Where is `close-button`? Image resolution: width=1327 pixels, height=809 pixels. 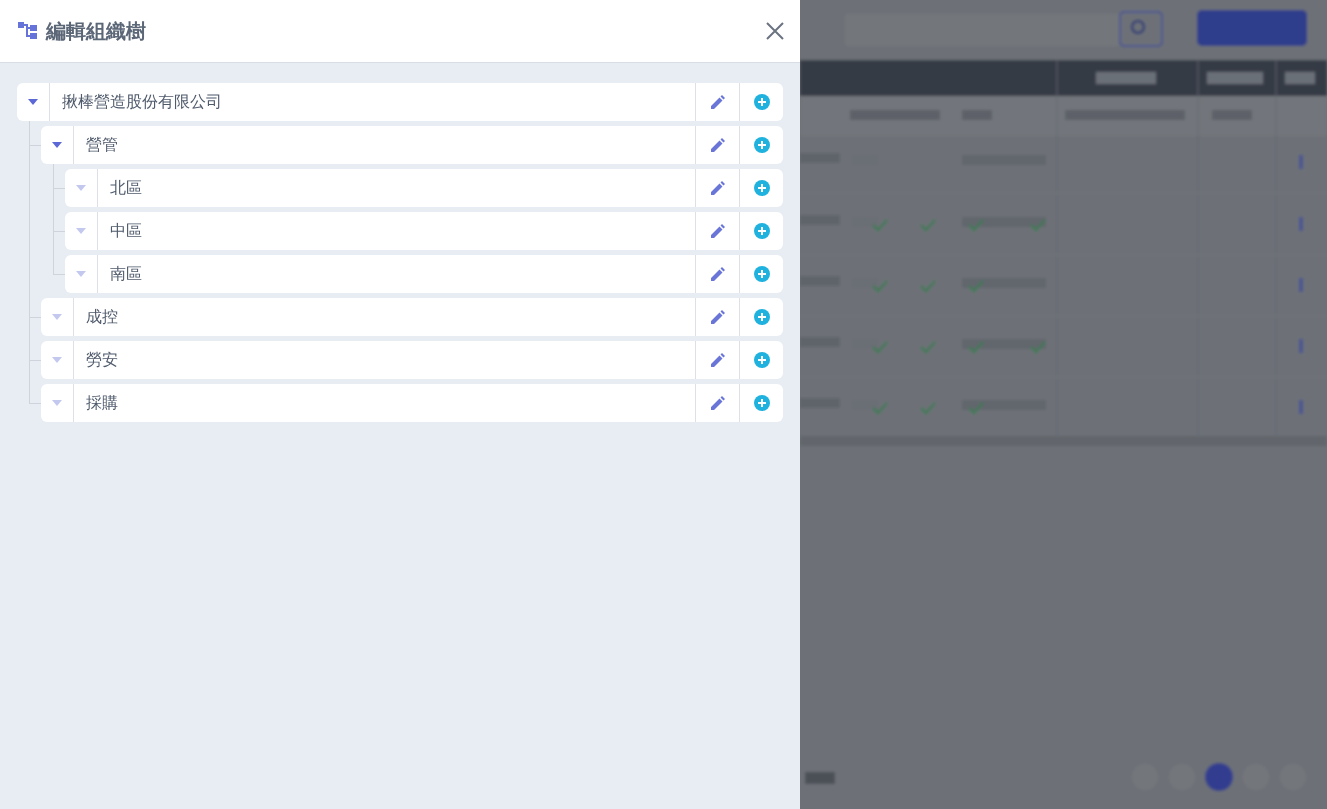 close-button is located at coordinates (775, 31).